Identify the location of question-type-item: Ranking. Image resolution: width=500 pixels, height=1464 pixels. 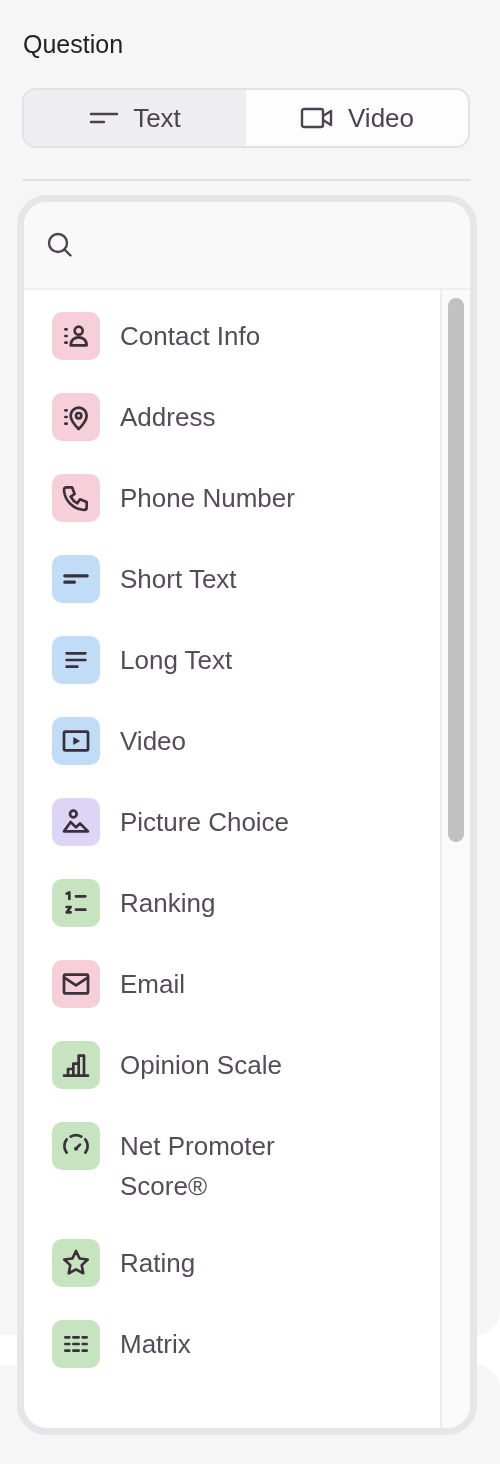
(232, 919).